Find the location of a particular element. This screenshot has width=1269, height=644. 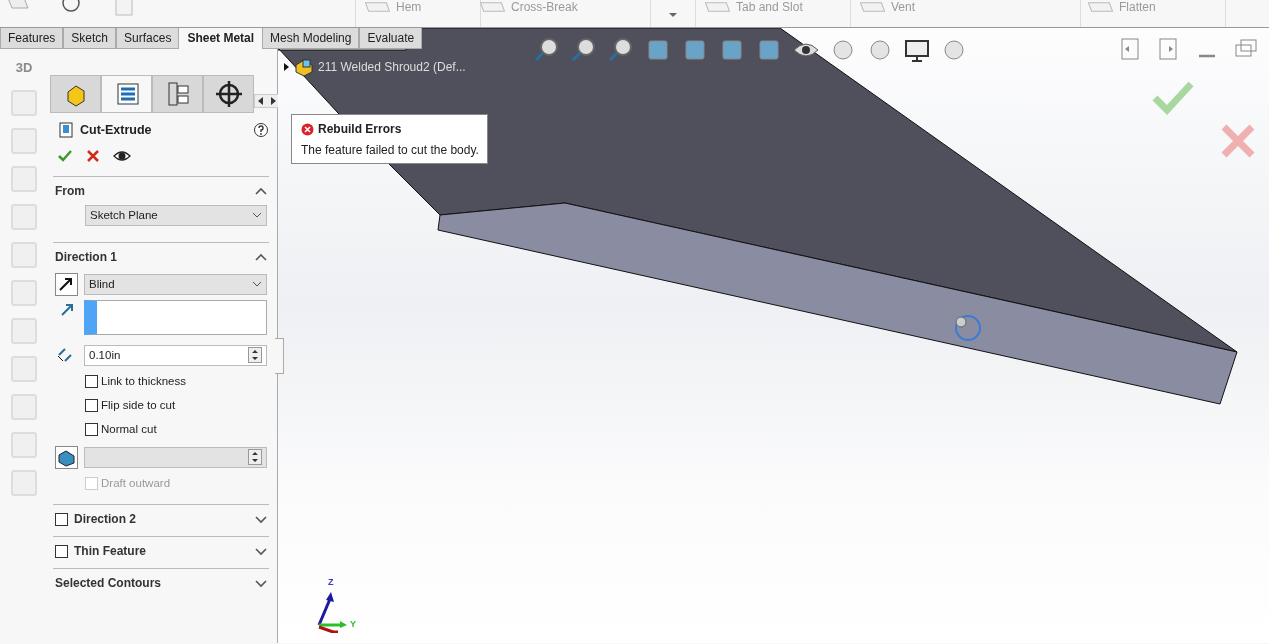

zoom-area-icon is located at coordinates (584, 50).